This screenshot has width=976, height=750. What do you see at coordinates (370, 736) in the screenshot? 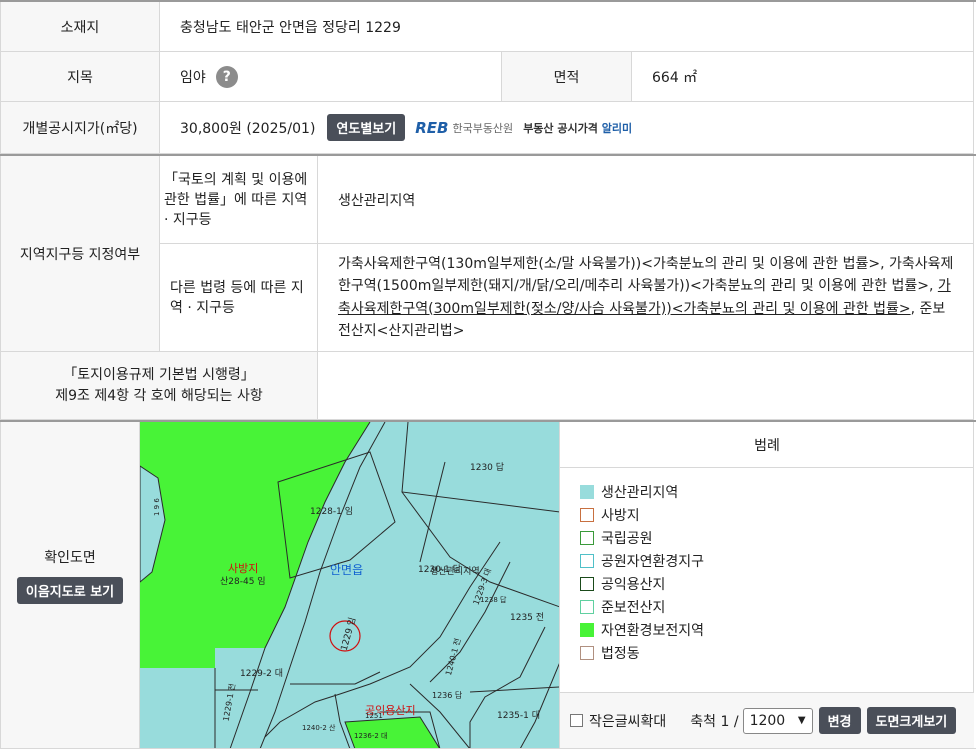
I see `label-1236-2: 1236-2 대` at bounding box center [370, 736].